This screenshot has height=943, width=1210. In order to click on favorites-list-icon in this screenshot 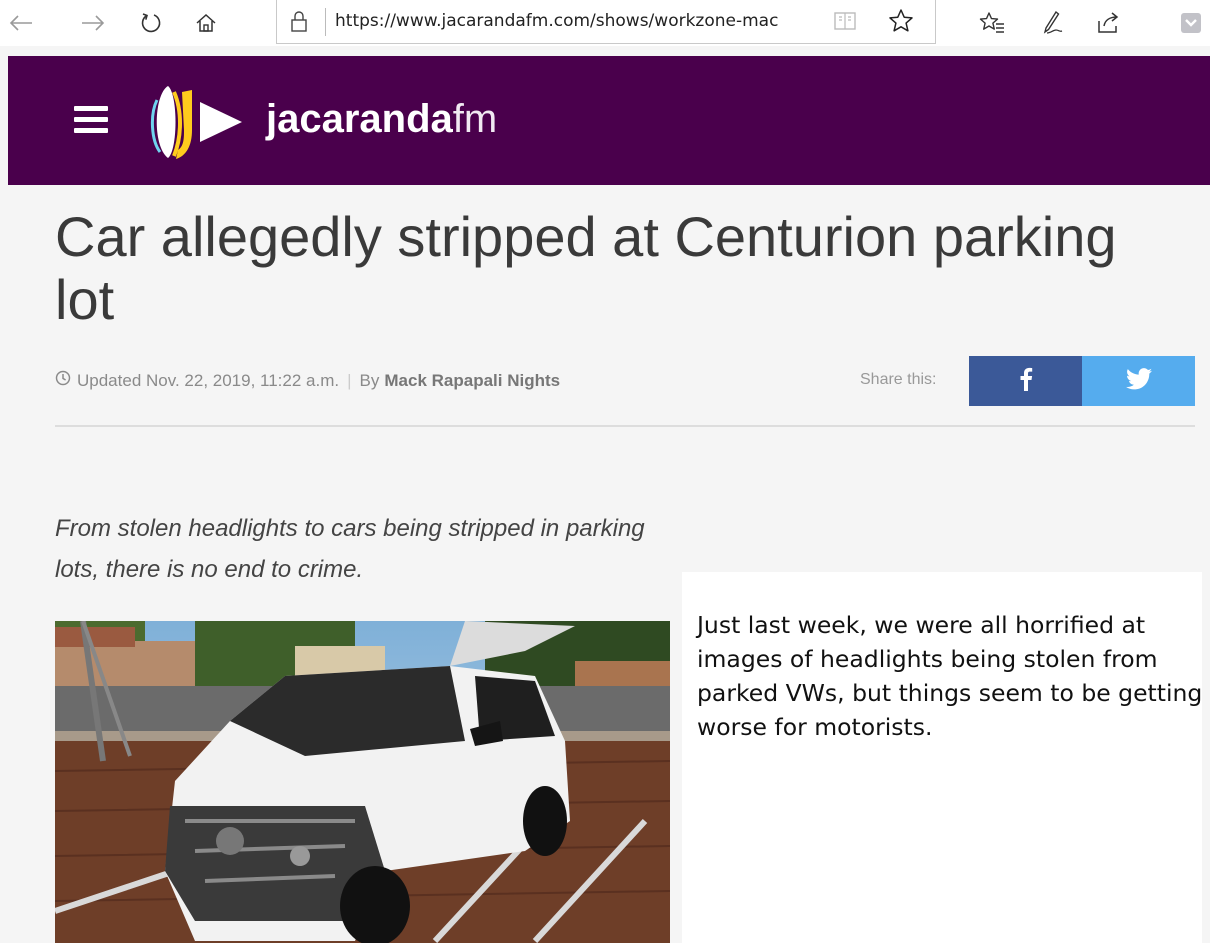, I will do `click(992, 23)`.